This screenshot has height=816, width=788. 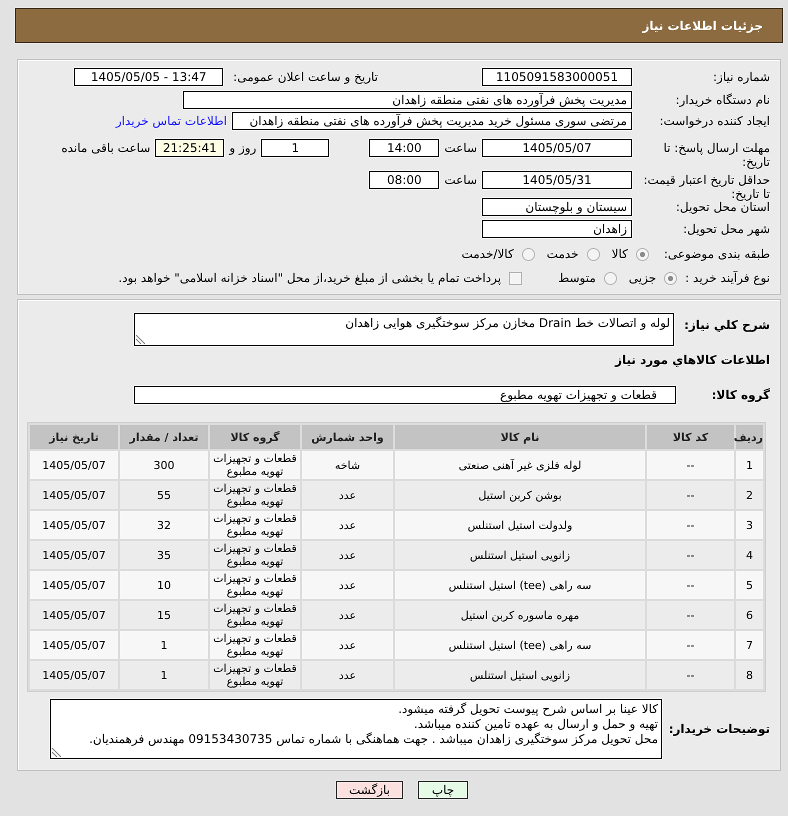 What do you see at coordinates (164, 437) in the screenshot?
I see `column-header: تعداد / مقدار` at bounding box center [164, 437].